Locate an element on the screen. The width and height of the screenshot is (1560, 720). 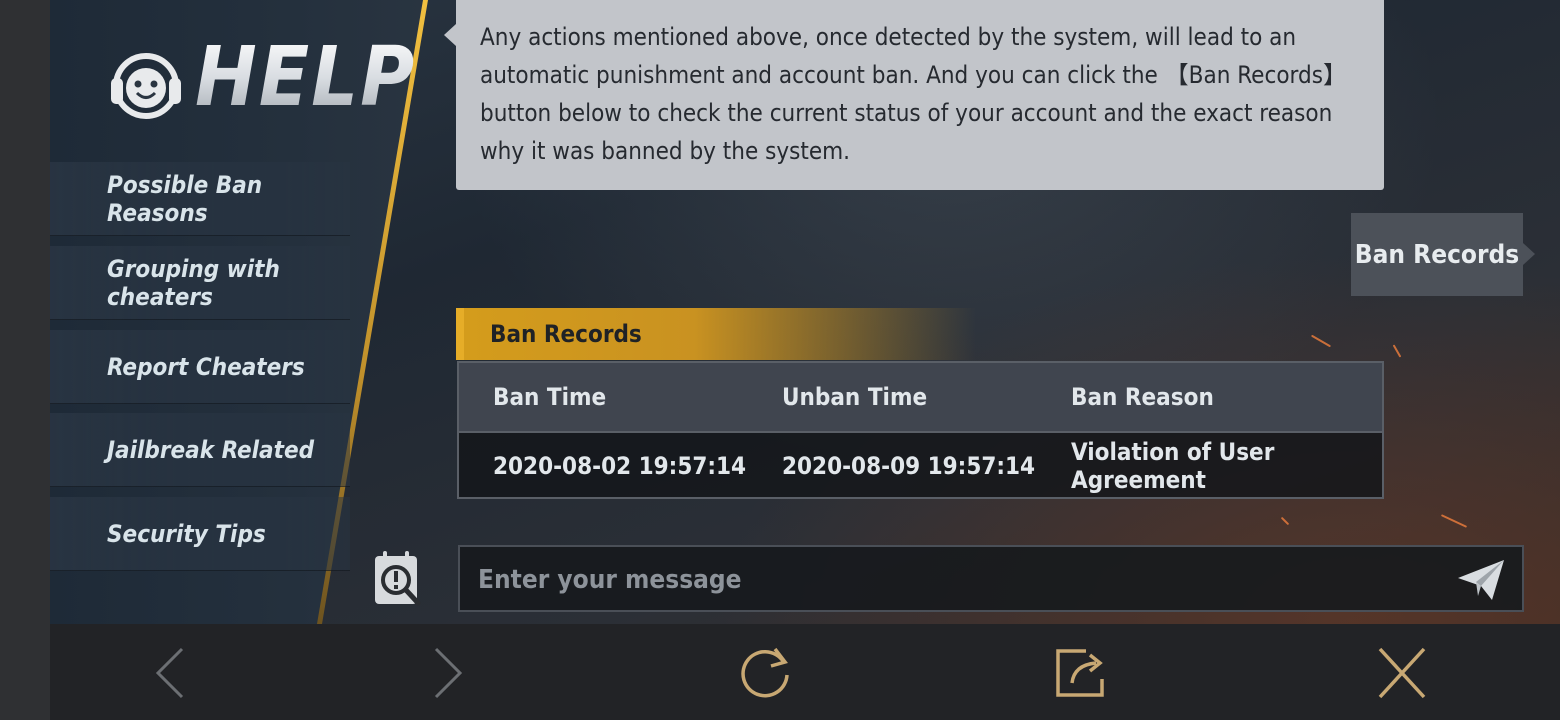
sidebar-item-jailbreak-related: Jailbreak Related is located at coordinates (200, 450).